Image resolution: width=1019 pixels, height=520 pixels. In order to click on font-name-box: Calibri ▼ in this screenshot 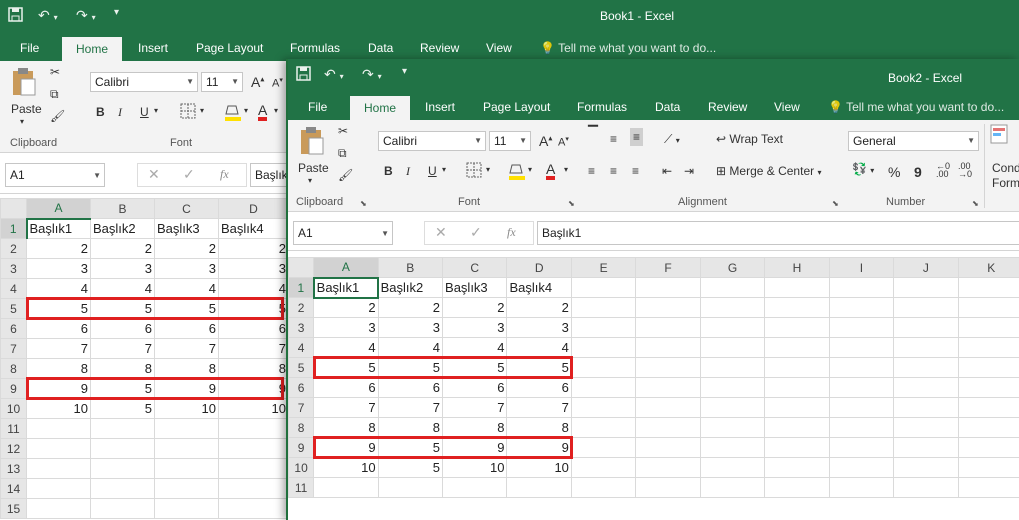, I will do `click(432, 141)`.